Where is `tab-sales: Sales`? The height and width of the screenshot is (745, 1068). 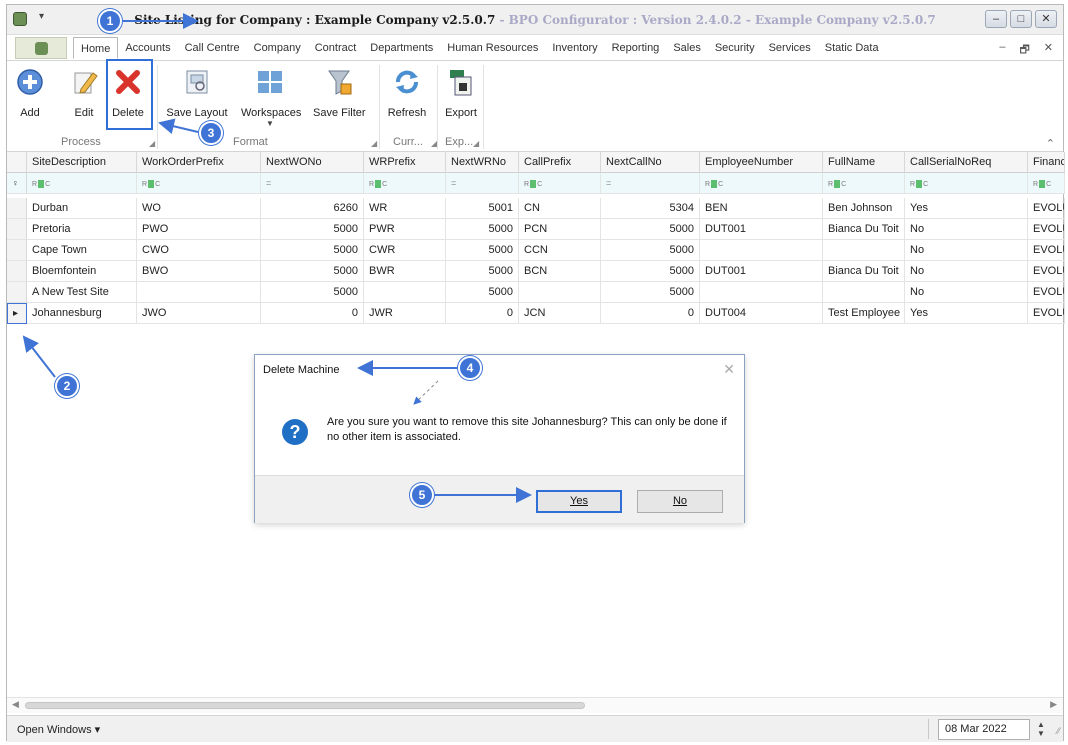 tab-sales: Sales is located at coordinates (687, 49).